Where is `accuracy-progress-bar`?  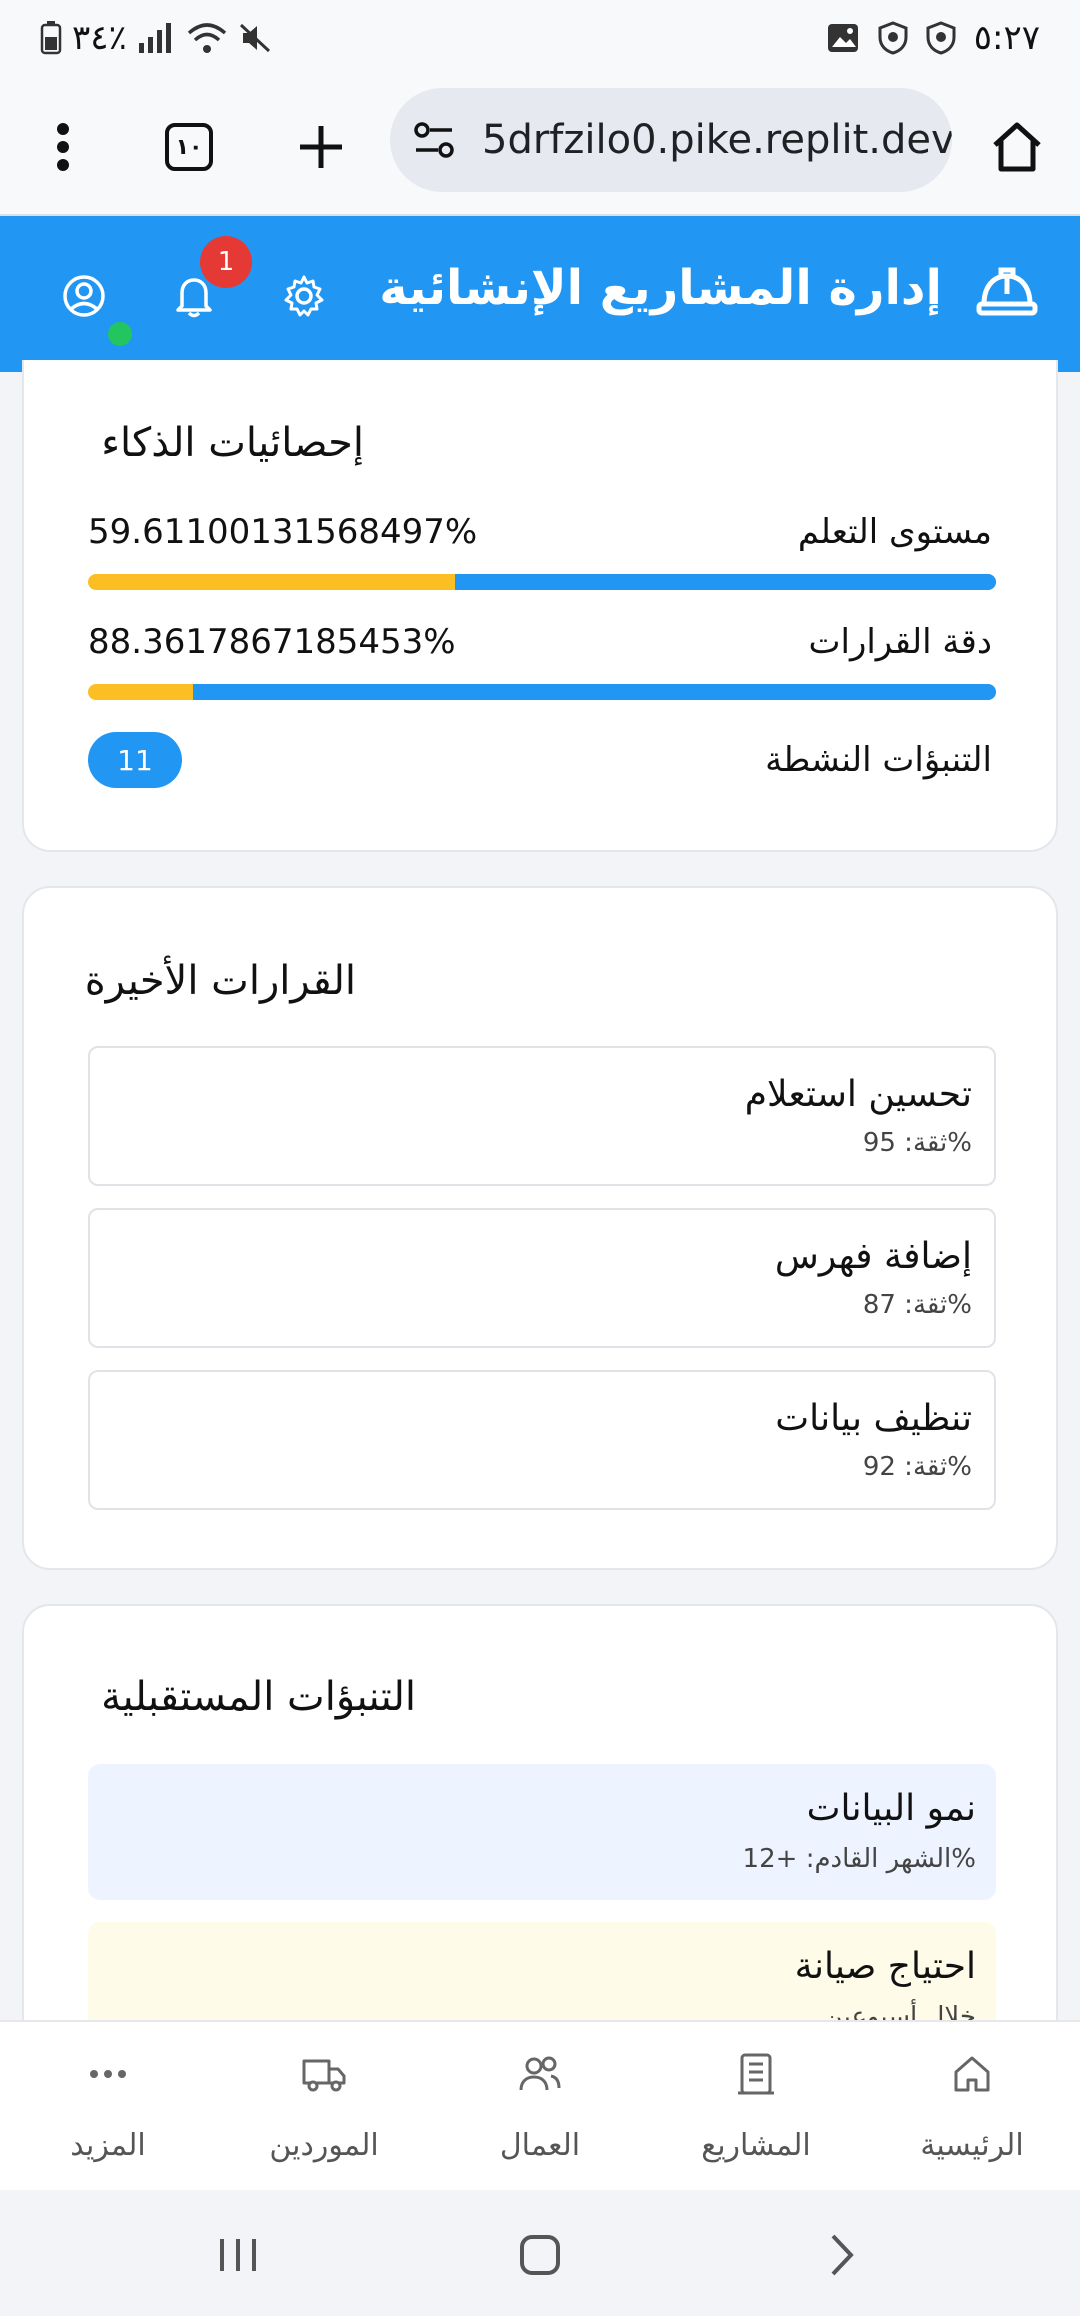 accuracy-progress-bar is located at coordinates (542, 692).